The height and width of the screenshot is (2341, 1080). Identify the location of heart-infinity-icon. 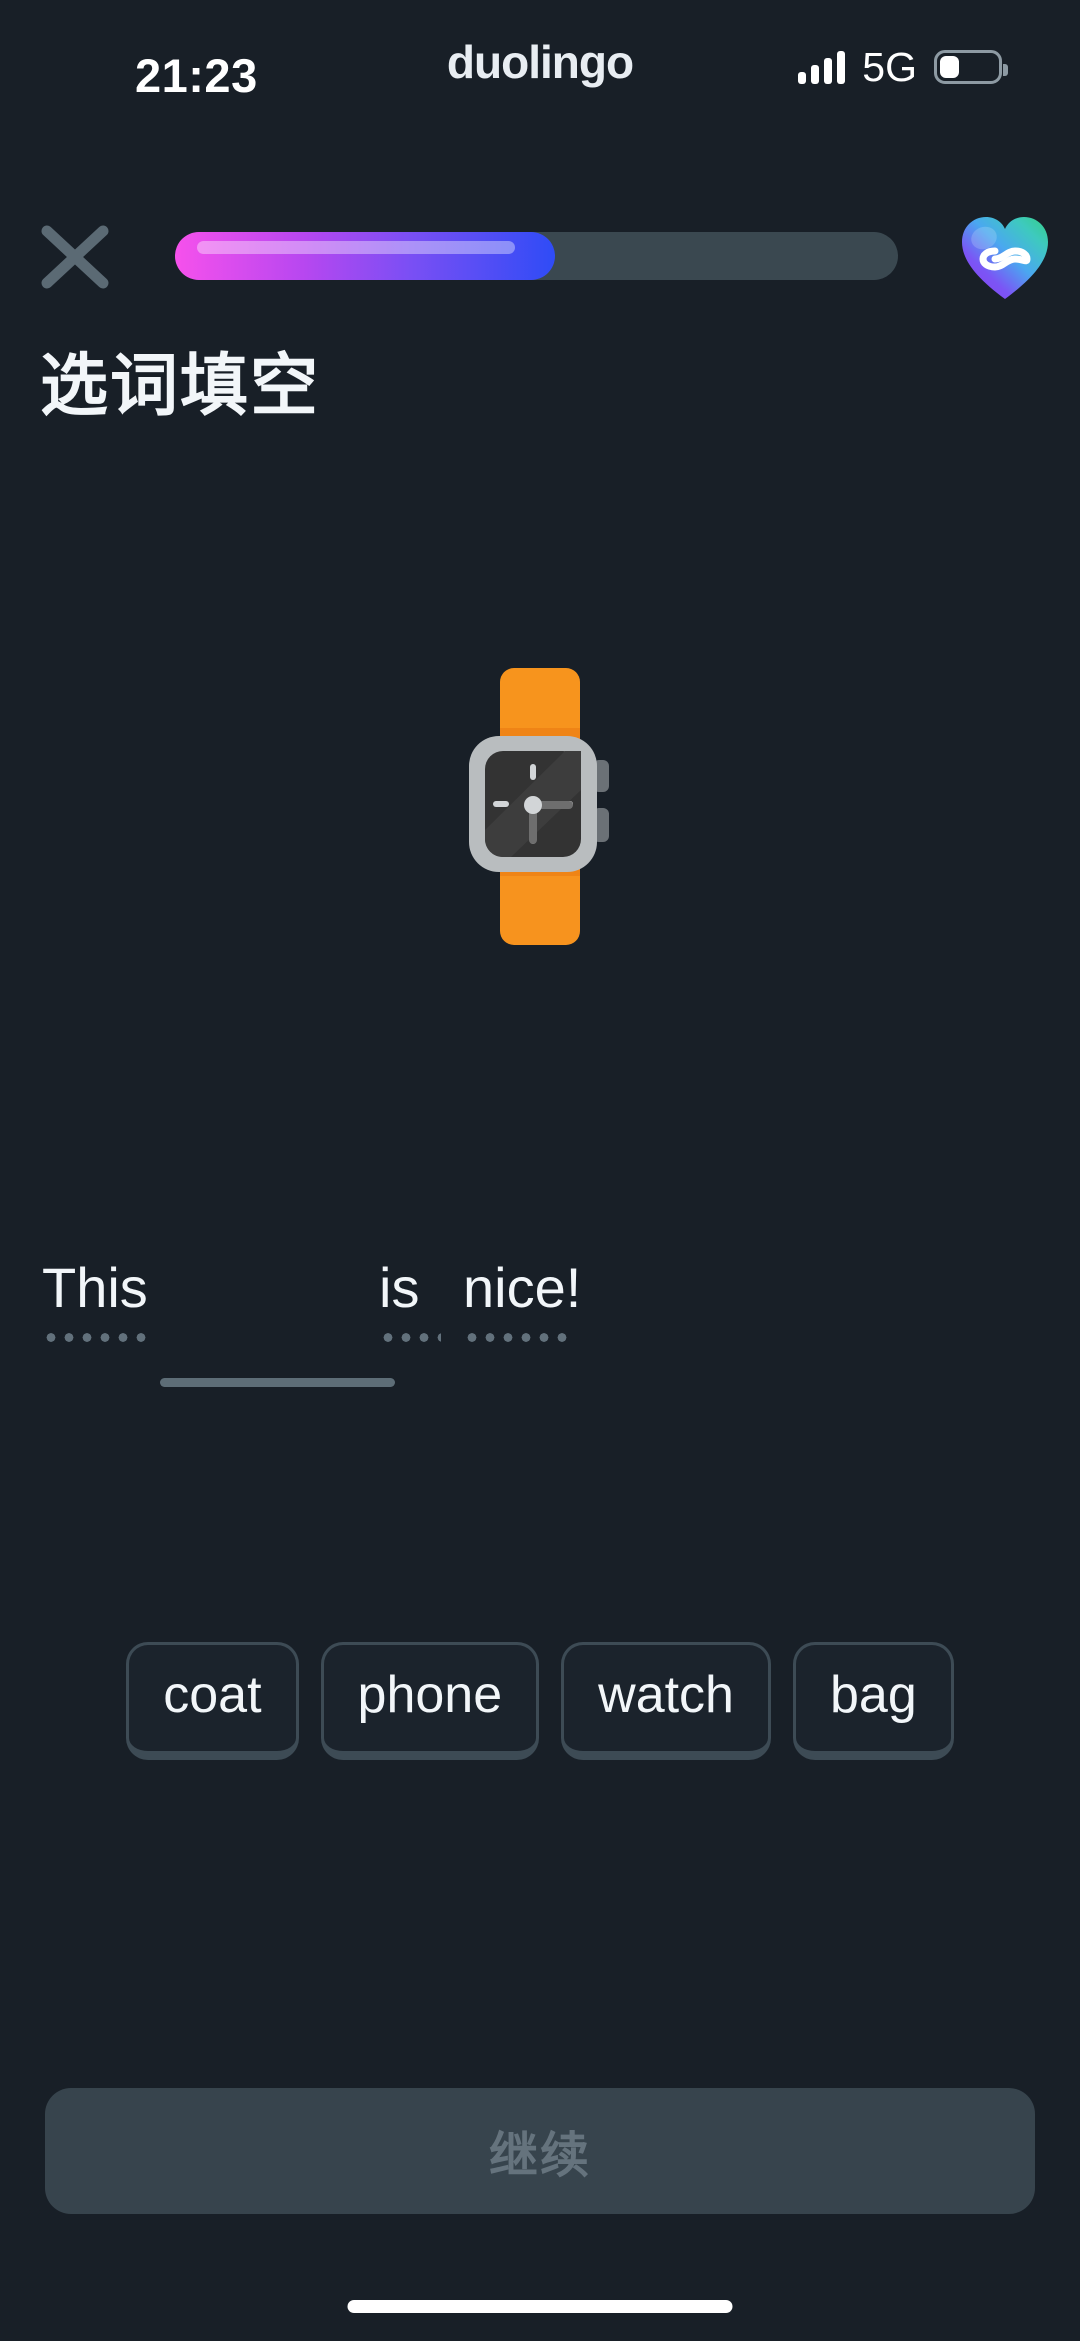
(1005, 259).